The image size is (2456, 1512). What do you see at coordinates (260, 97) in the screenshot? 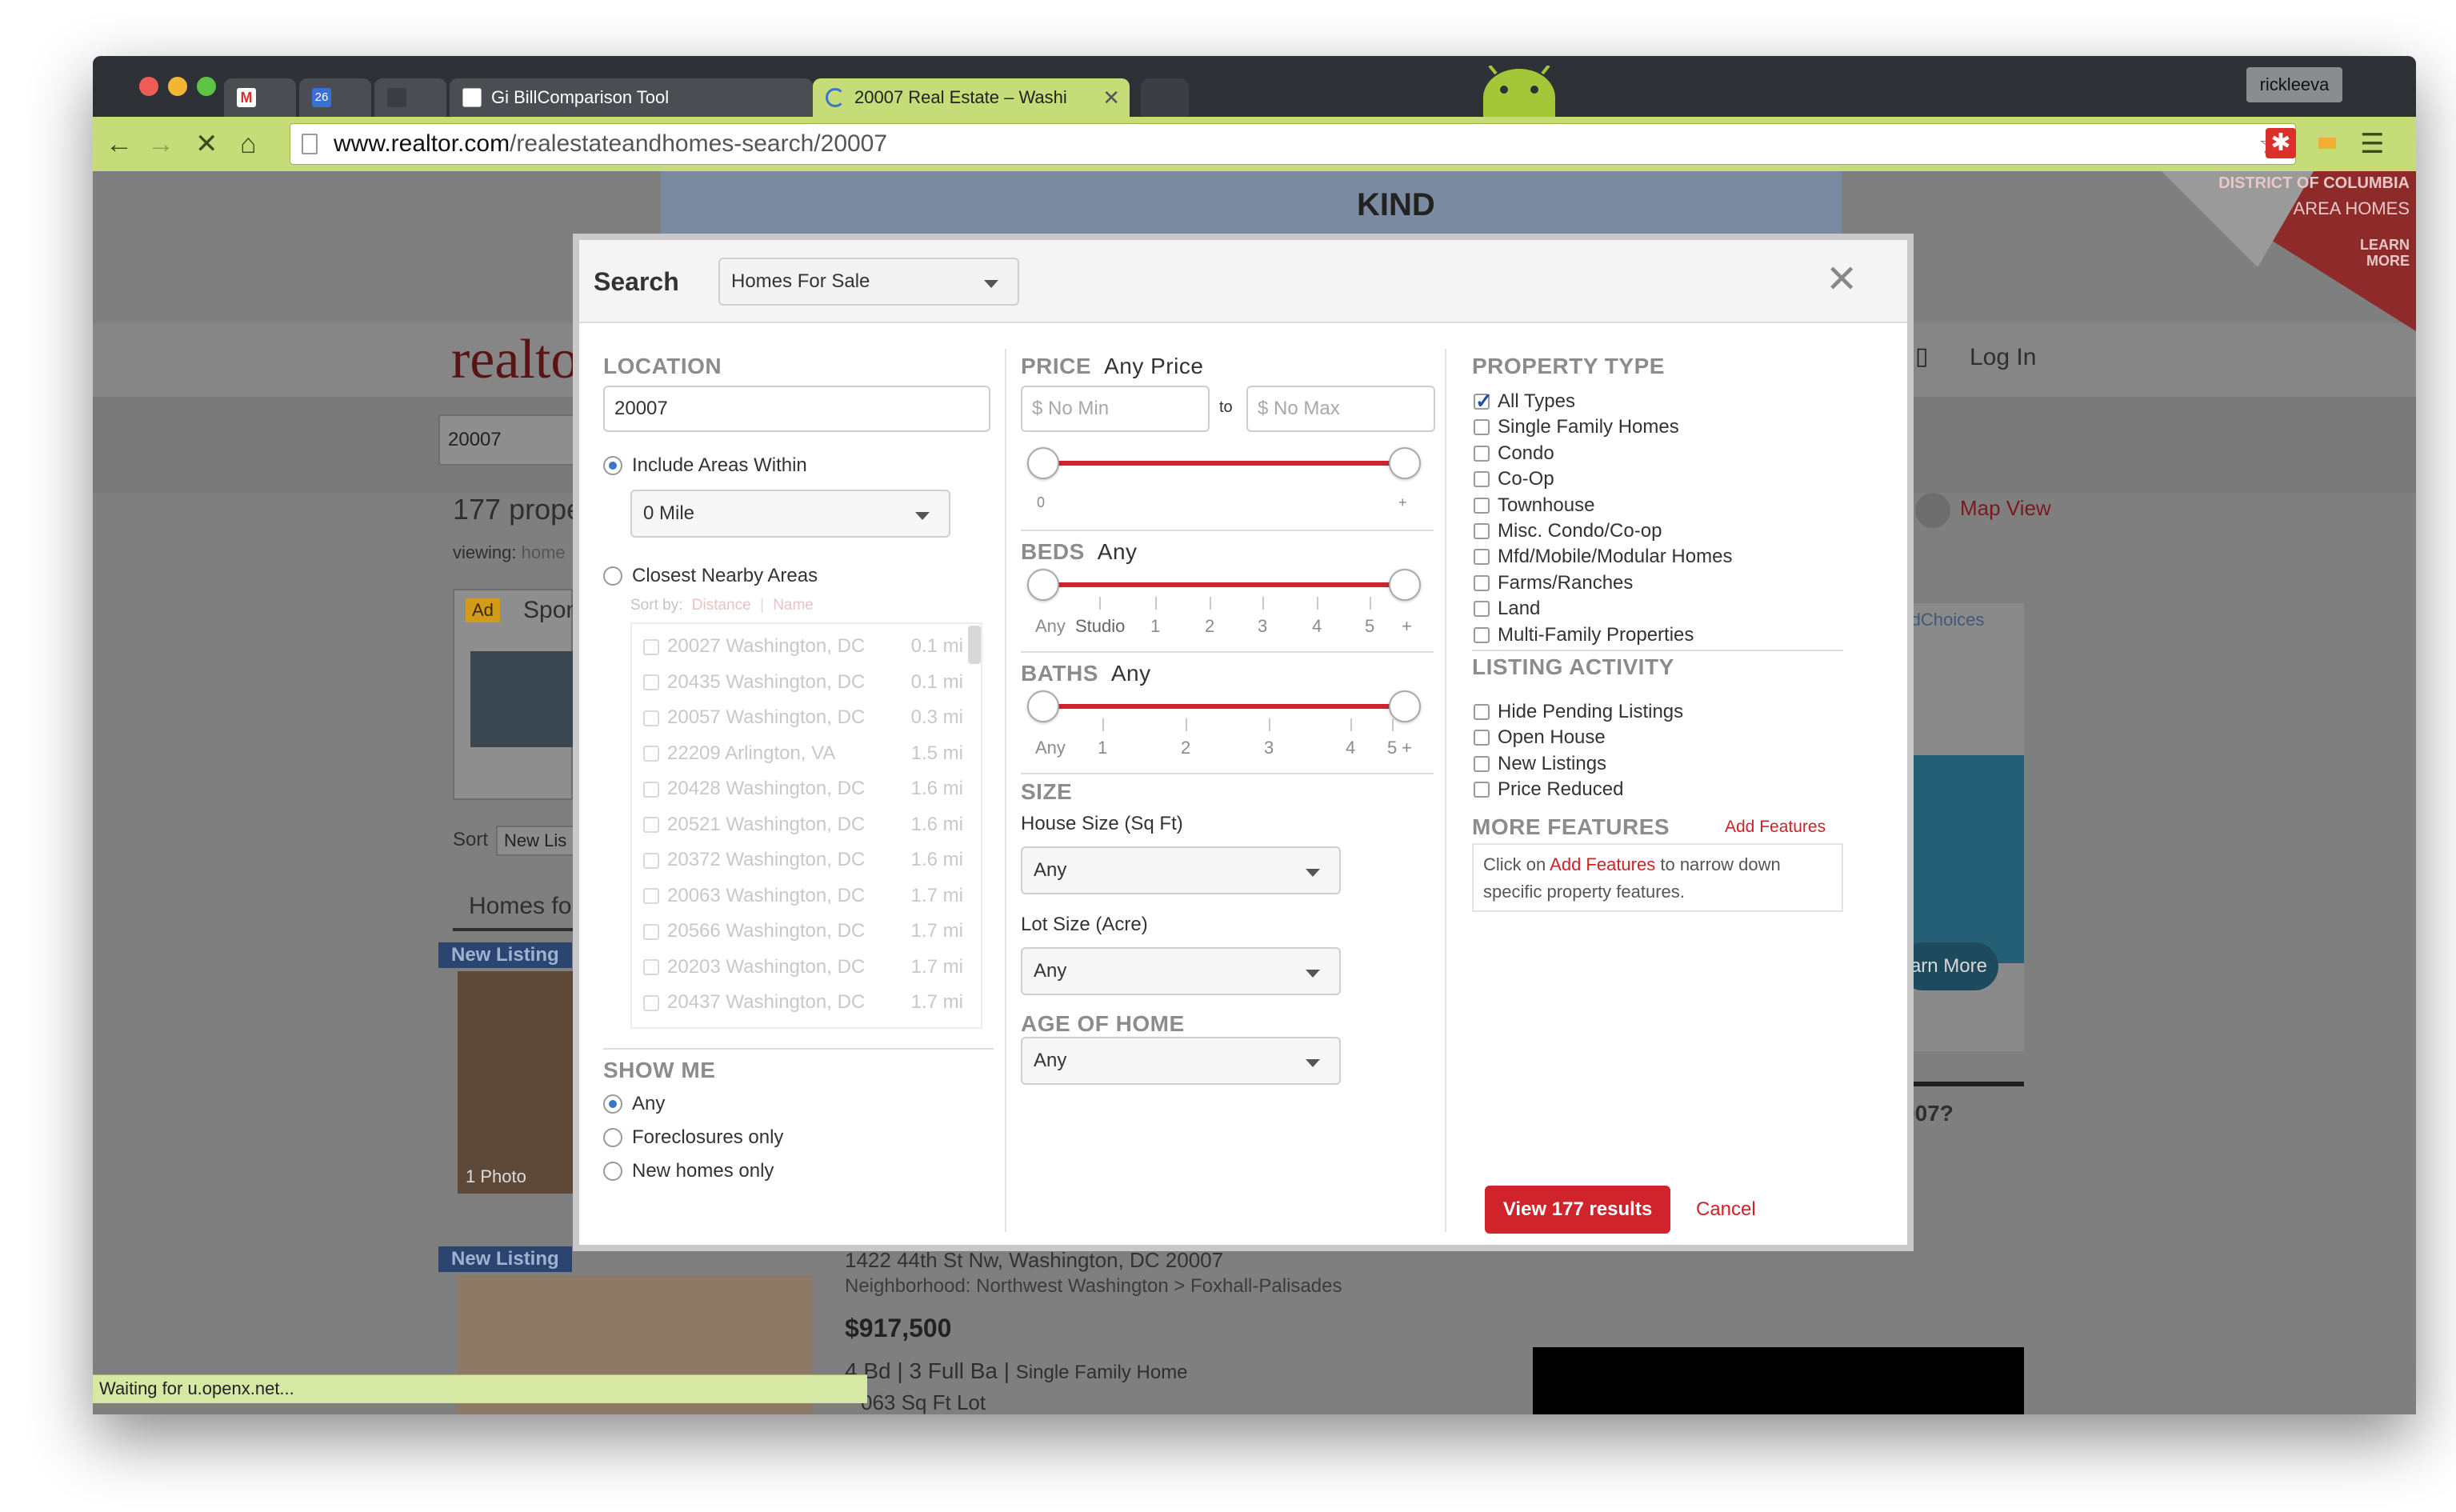
I see `tab-gmail: M` at bounding box center [260, 97].